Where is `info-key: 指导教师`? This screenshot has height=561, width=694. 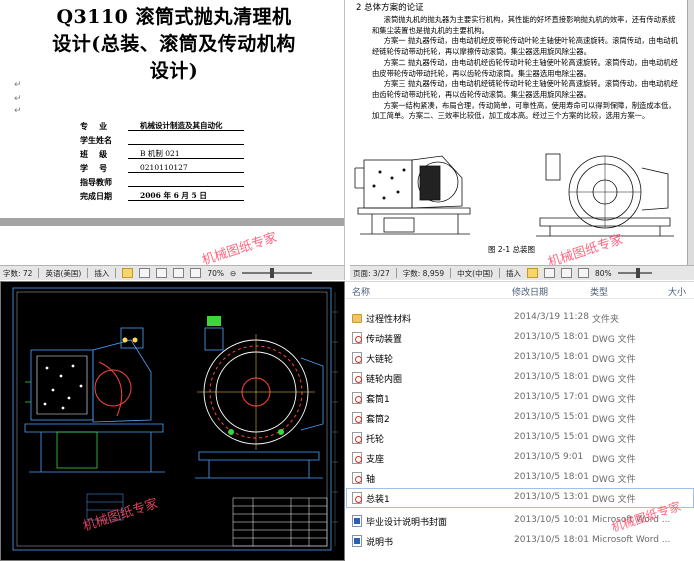 info-key: 指导教师 is located at coordinates (96, 181).